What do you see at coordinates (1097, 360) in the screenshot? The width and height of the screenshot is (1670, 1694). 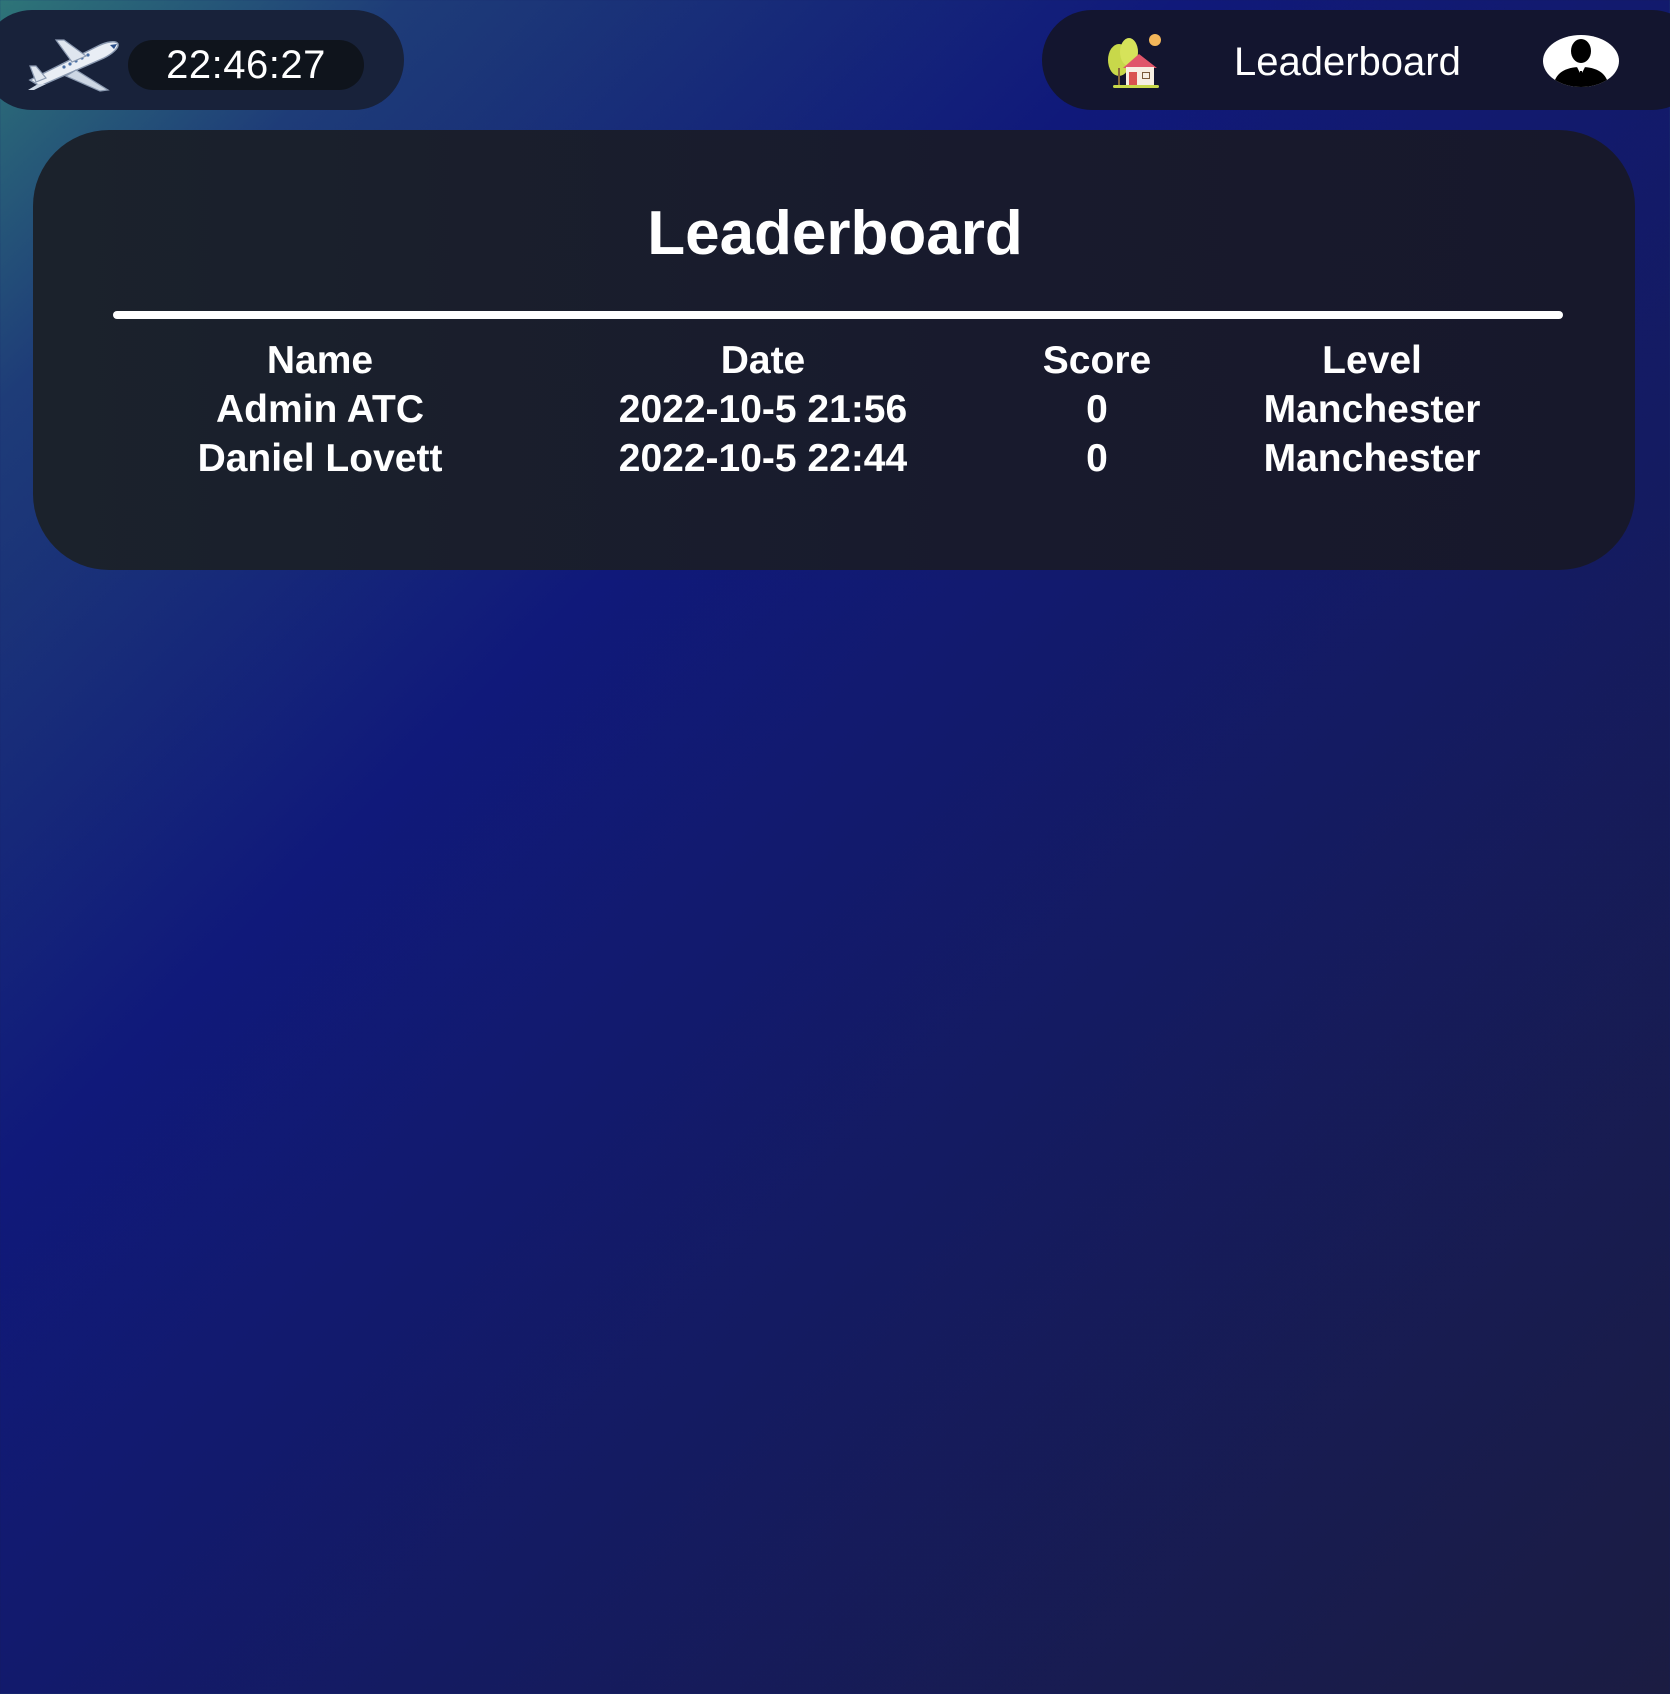 I see `column-header-score: Score` at bounding box center [1097, 360].